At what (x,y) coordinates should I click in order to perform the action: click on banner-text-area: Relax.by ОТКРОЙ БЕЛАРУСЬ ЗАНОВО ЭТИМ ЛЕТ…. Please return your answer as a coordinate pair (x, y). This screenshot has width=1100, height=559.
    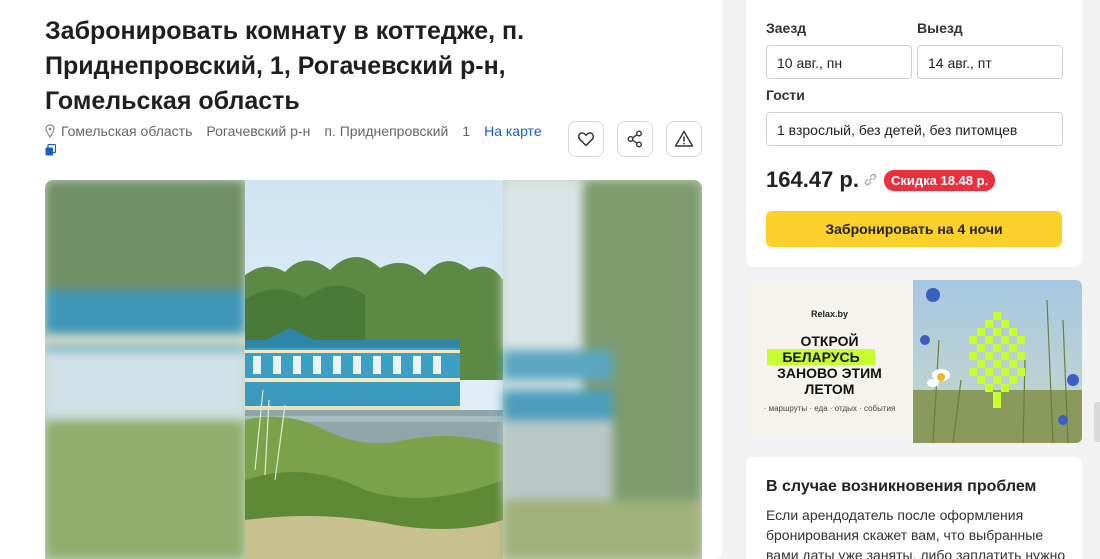
    Looking at the image, I should click on (829, 361).